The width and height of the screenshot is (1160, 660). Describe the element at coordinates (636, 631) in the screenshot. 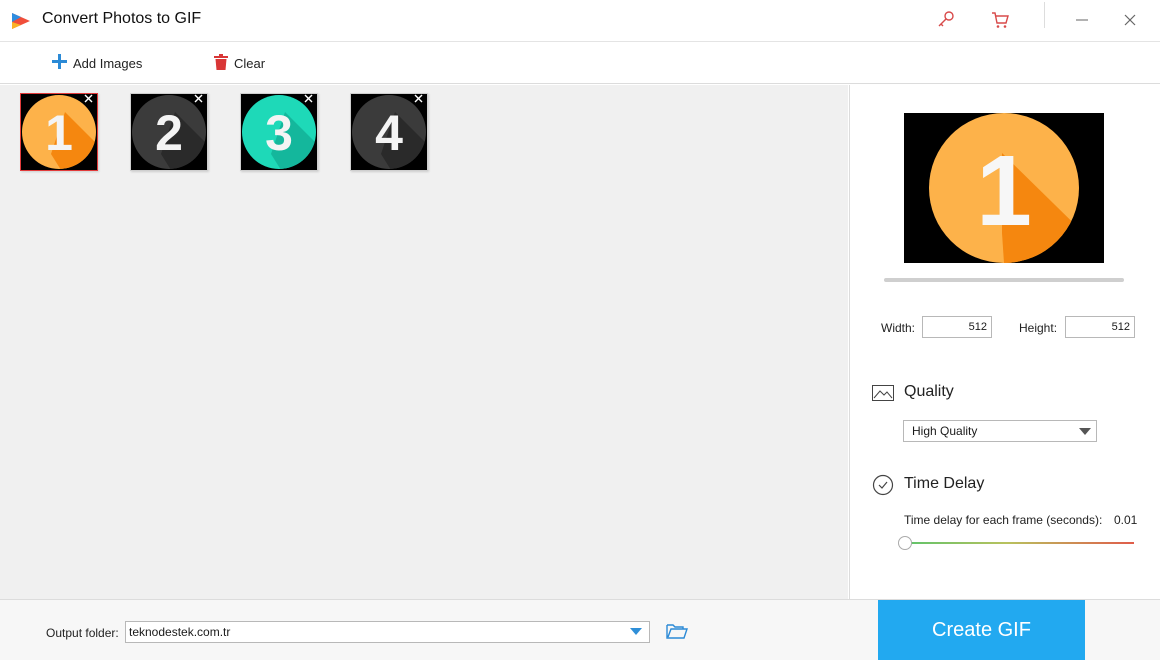

I see `output-folder-dropdown-icon` at that location.